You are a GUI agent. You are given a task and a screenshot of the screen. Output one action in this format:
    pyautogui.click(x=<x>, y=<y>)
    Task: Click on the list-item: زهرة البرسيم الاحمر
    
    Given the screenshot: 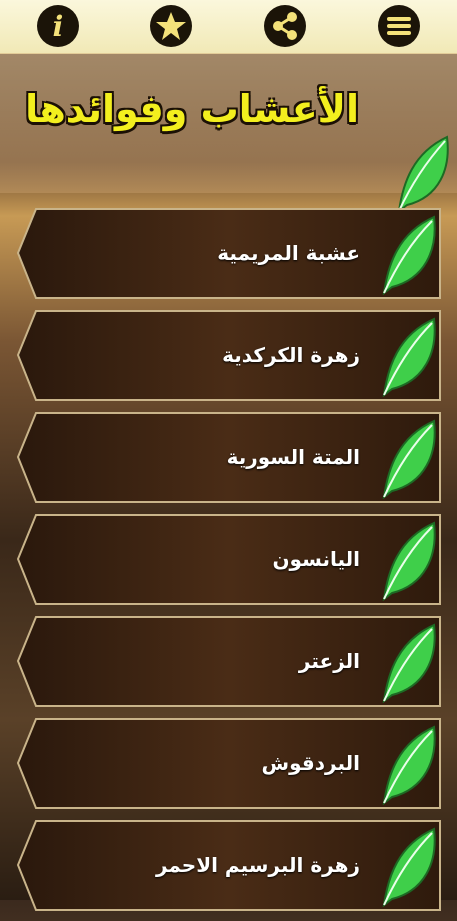 What is the action you would take?
    pyautogui.click(x=229, y=865)
    